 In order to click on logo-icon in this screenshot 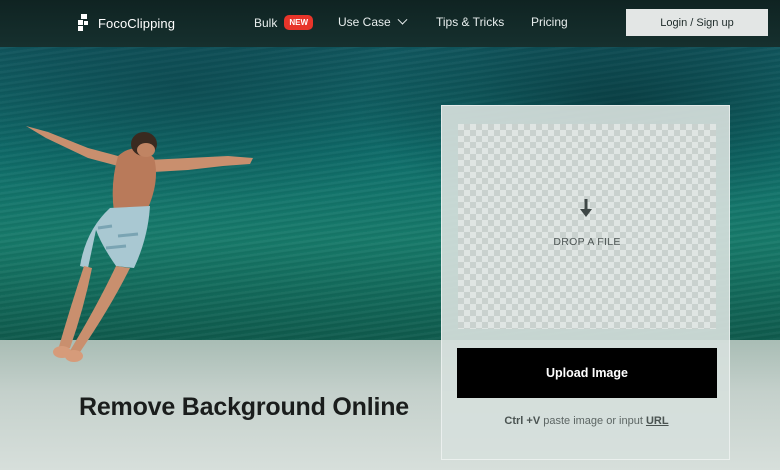, I will do `click(84, 23)`.